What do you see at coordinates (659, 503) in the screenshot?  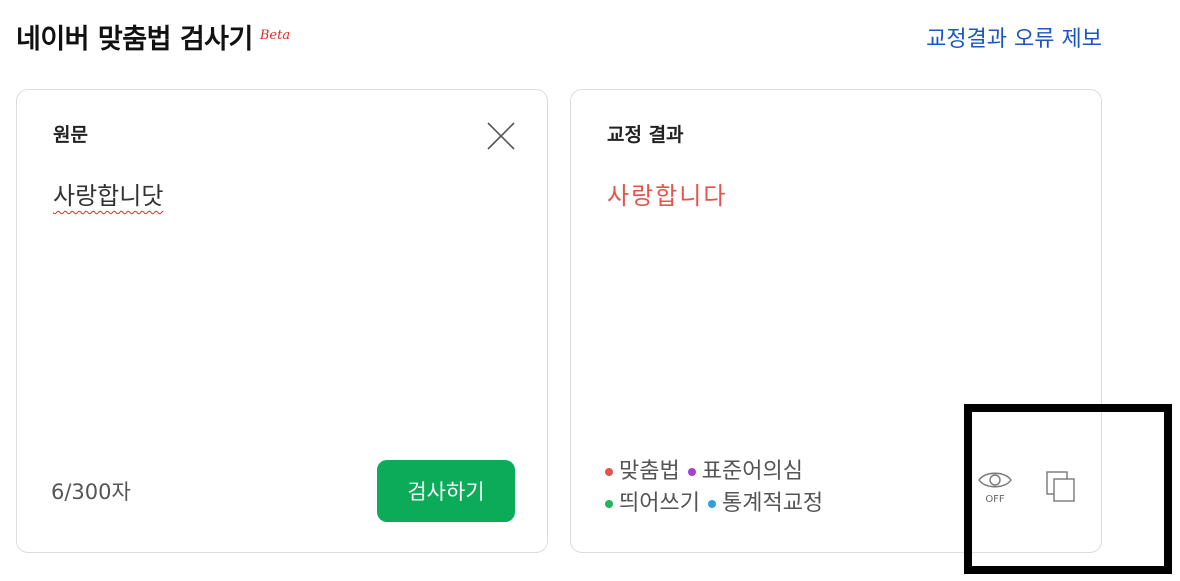 I see `legend-label-spacing: 띄어쓰기` at bounding box center [659, 503].